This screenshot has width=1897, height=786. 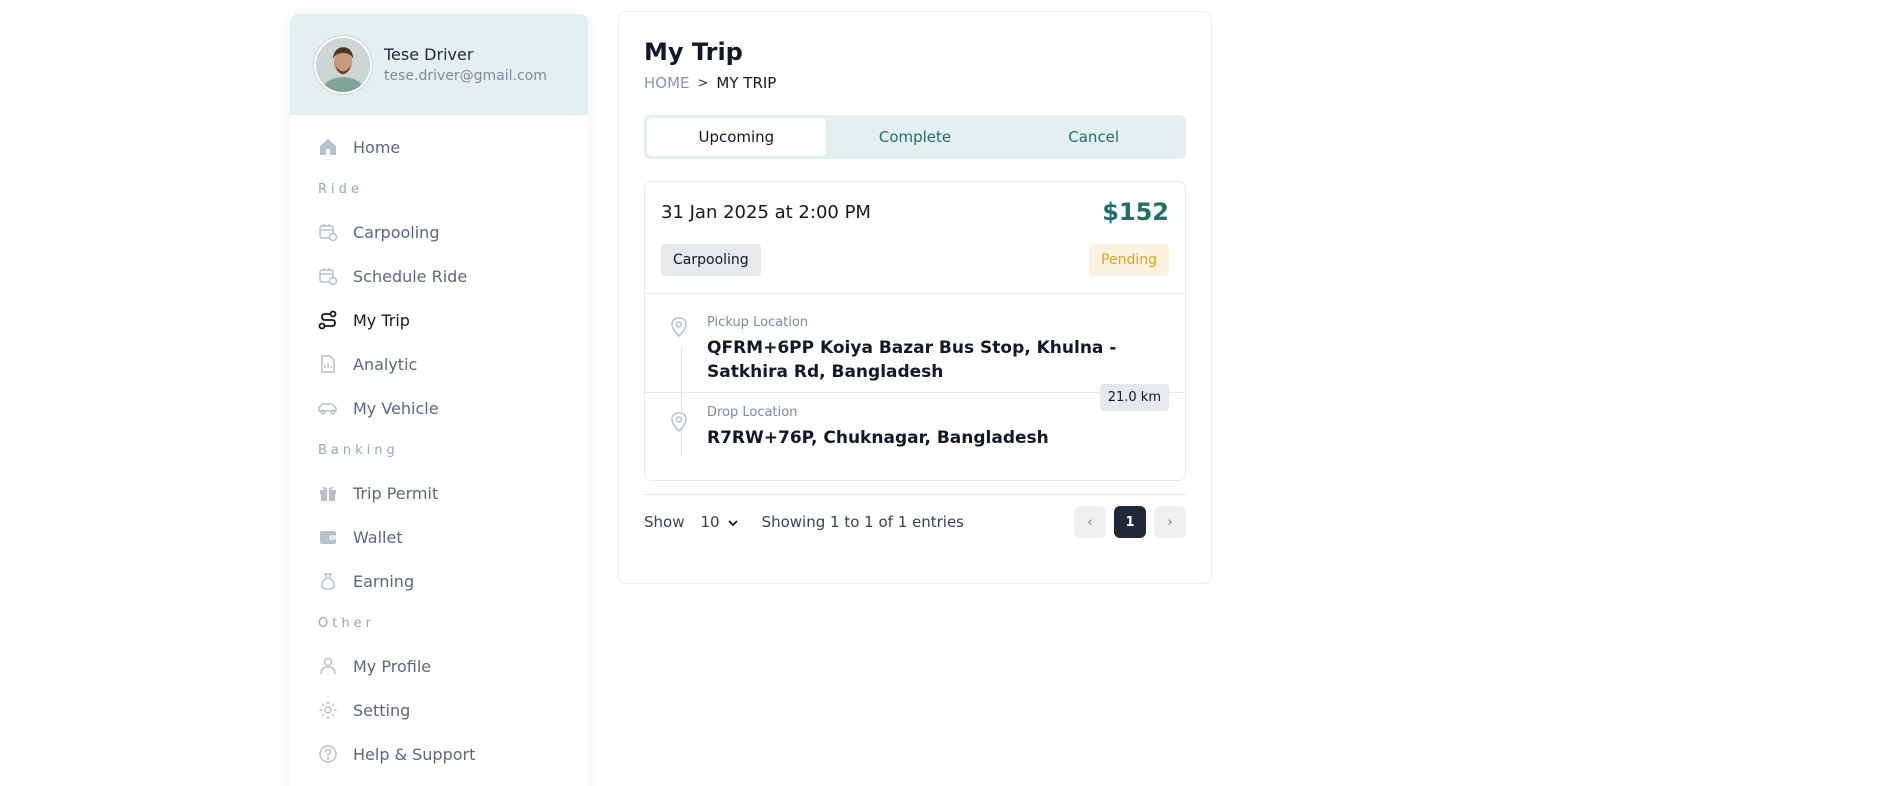 What do you see at coordinates (328, 666) in the screenshot?
I see `user-icon` at bounding box center [328, 666].